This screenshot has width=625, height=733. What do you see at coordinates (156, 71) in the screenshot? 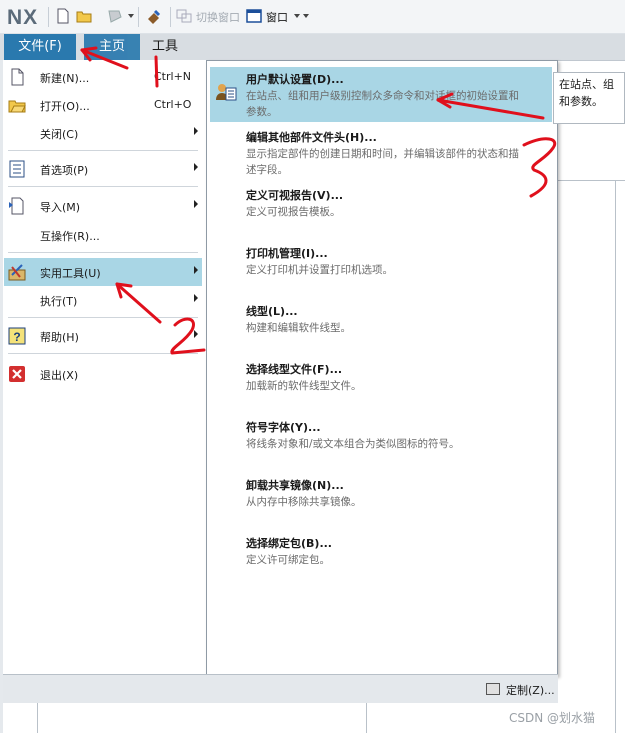
I see `annotation-line` at bounding box center [156, 71].